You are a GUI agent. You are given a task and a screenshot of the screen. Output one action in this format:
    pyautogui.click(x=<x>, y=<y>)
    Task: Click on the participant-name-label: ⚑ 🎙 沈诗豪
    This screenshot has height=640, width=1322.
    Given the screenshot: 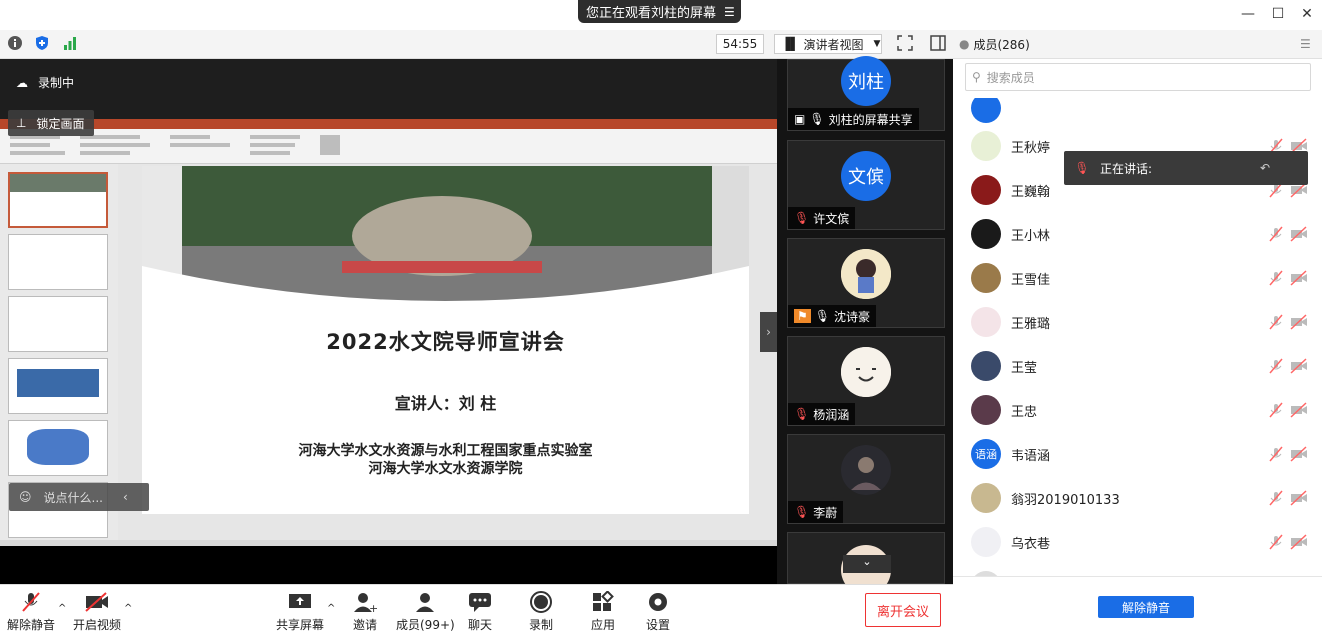 What is the action you would take?
    pyautogui.click(x=832, y=316)
    